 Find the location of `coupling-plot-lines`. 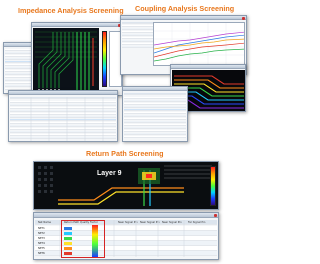

coupling-plot-lines is located at coordinates (199, 44).